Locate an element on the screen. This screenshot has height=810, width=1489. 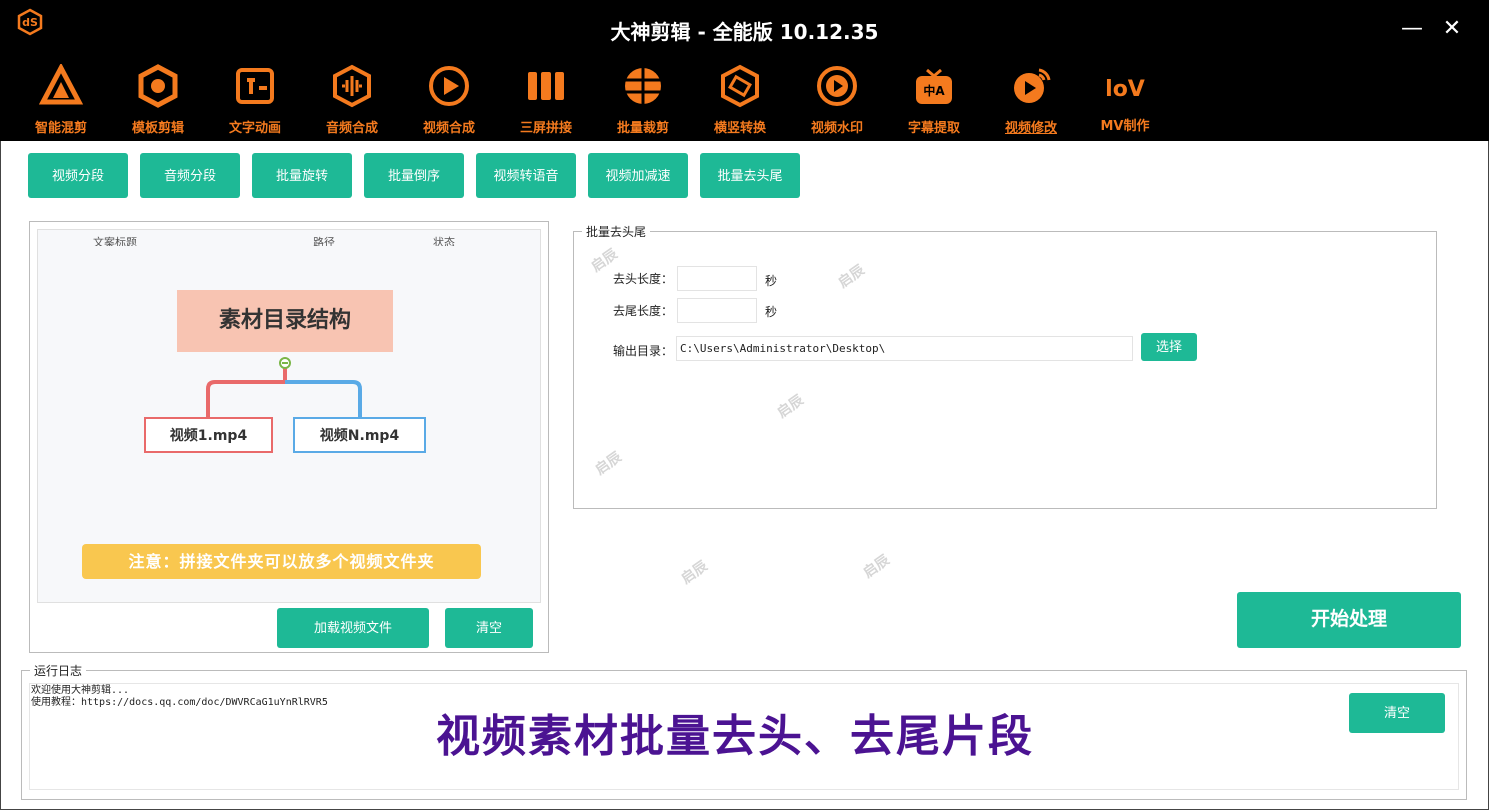
video-merge-icon is located at coordinates (449, 86).